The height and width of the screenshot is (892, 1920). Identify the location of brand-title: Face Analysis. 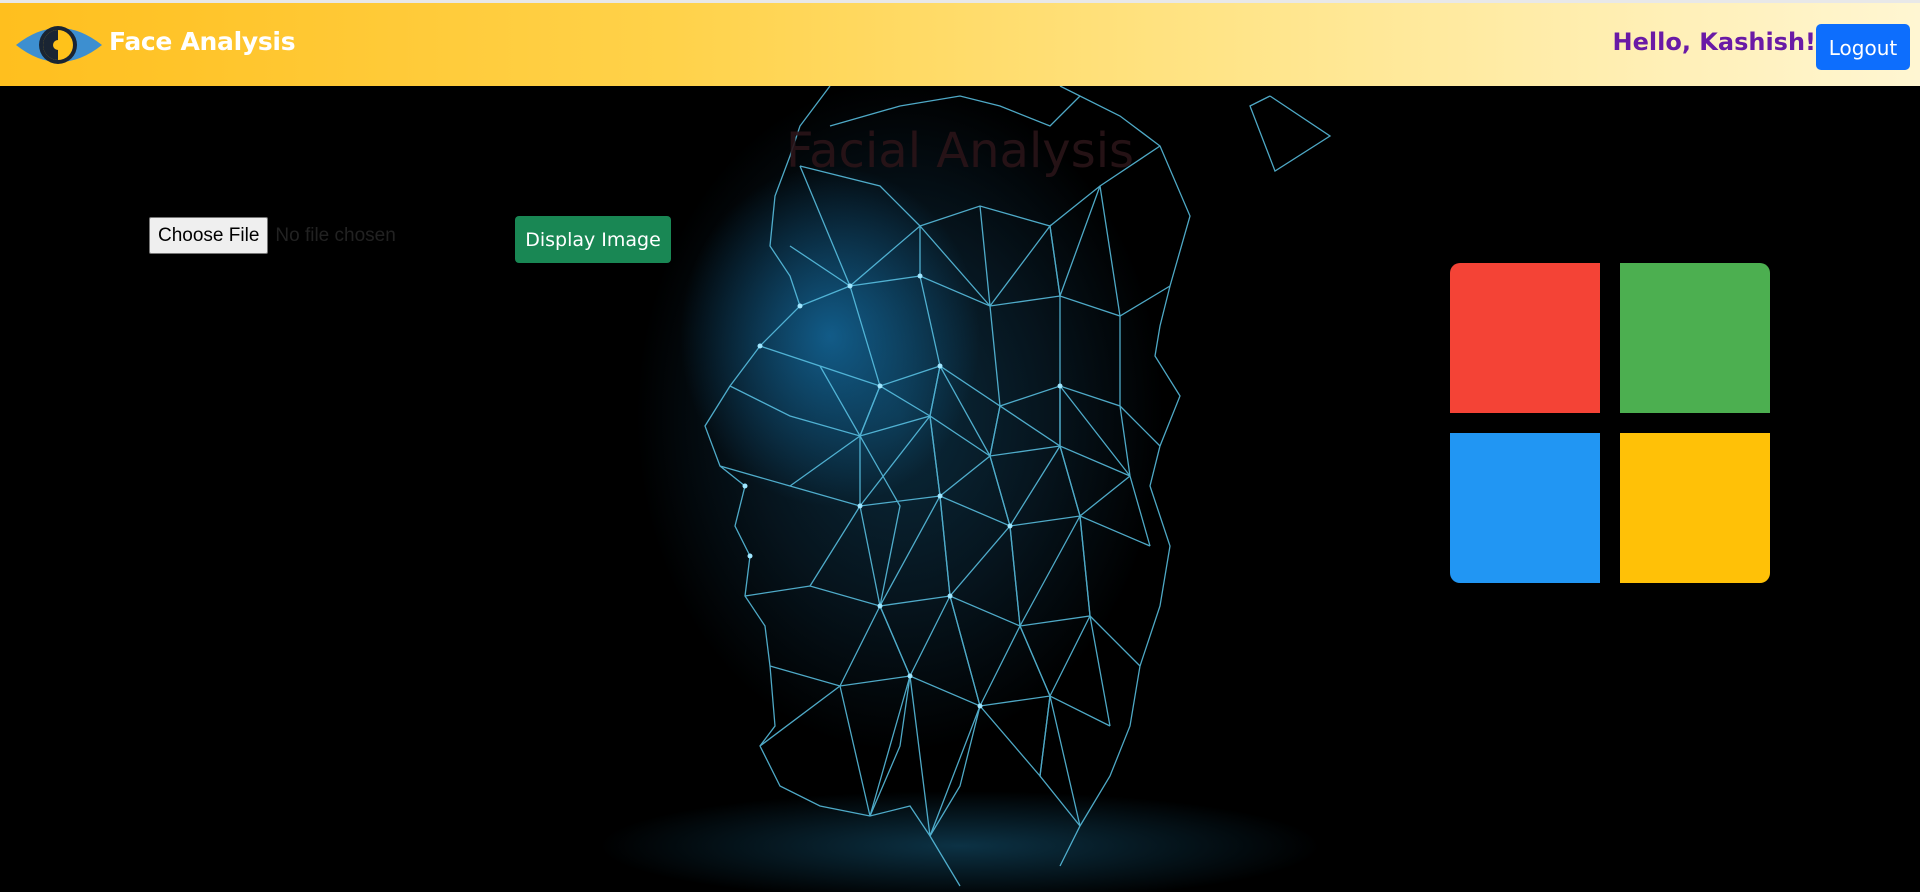
(202, 41).